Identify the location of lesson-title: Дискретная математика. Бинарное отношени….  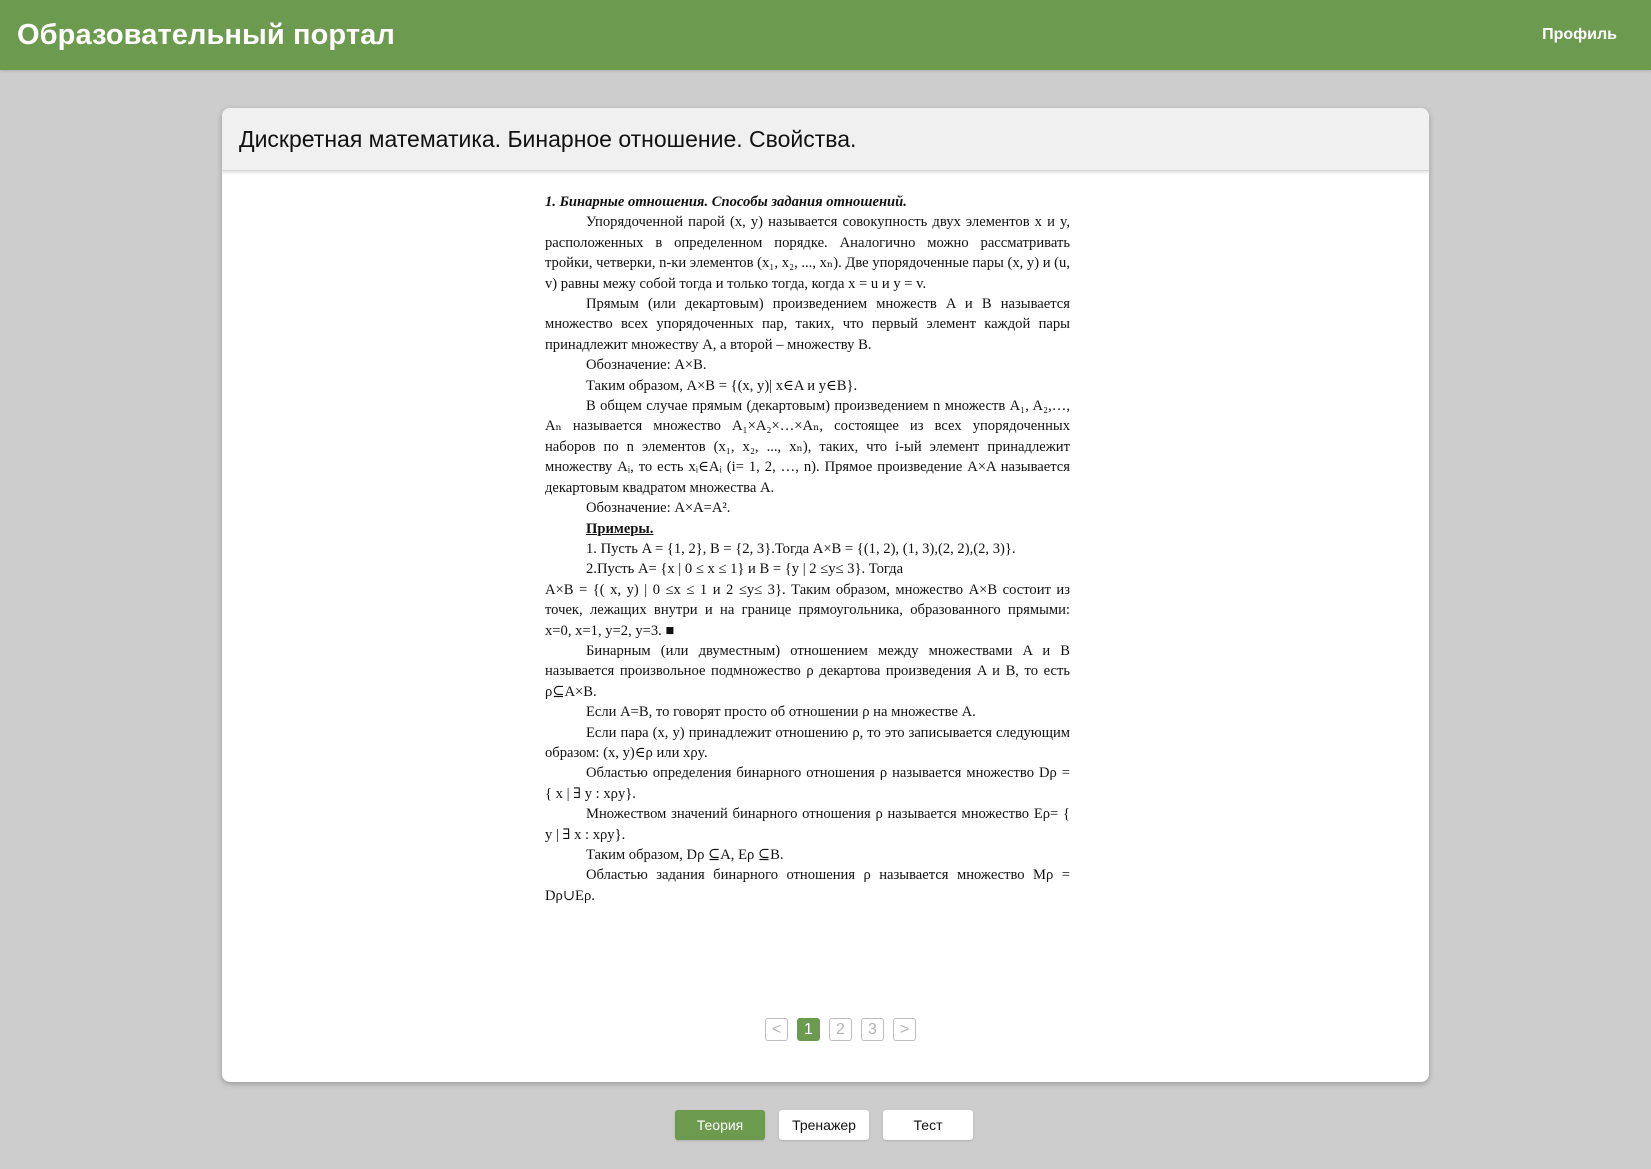
(548, 138).